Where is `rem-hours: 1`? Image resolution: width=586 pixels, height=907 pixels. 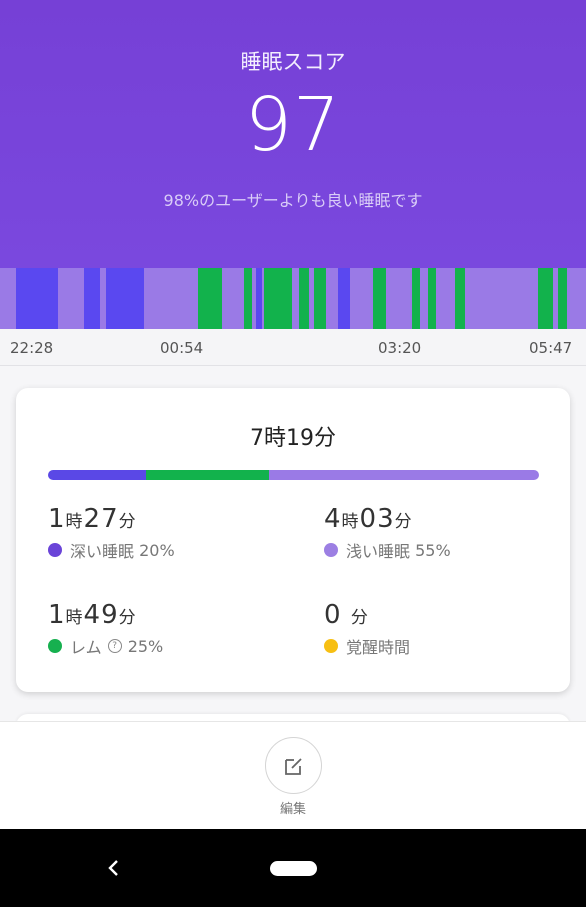
rem-hours: 1 is located at coordinates (57, 615).